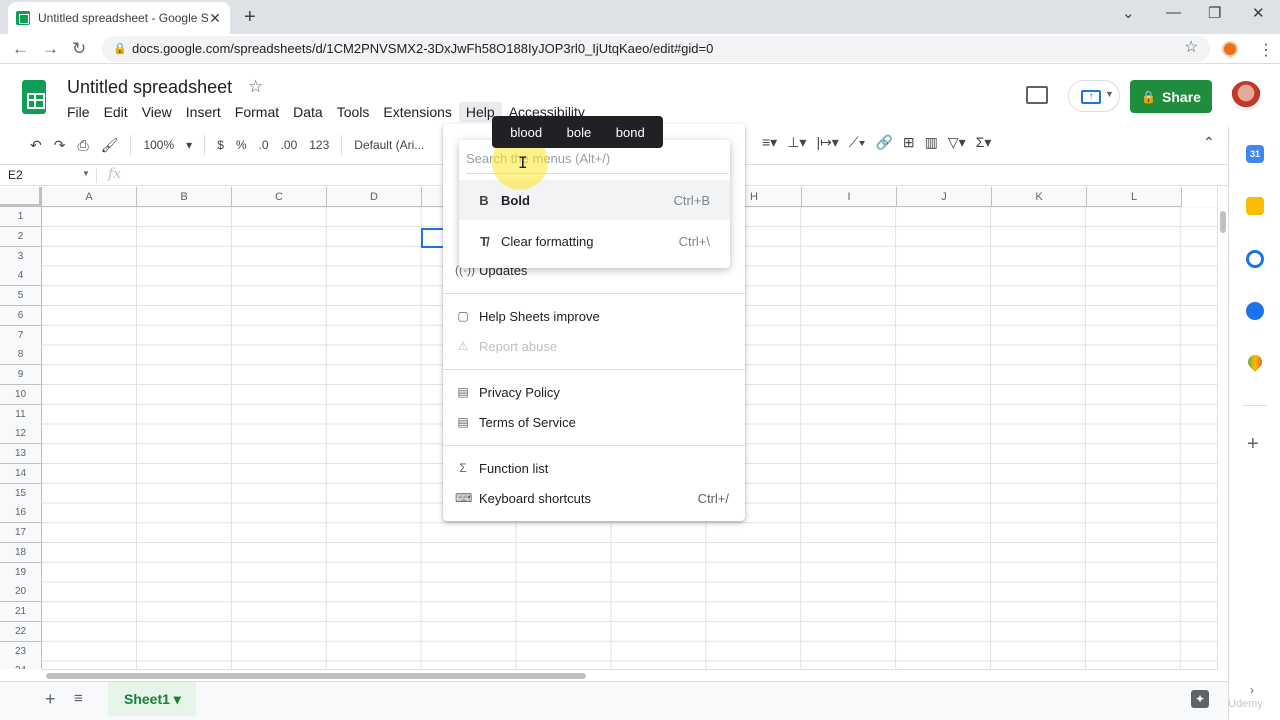 This screenshot has width=1280, height=720. Describe the element at coordinates (21, 276) in the screenshot. I see `row-header: 4` at that location.